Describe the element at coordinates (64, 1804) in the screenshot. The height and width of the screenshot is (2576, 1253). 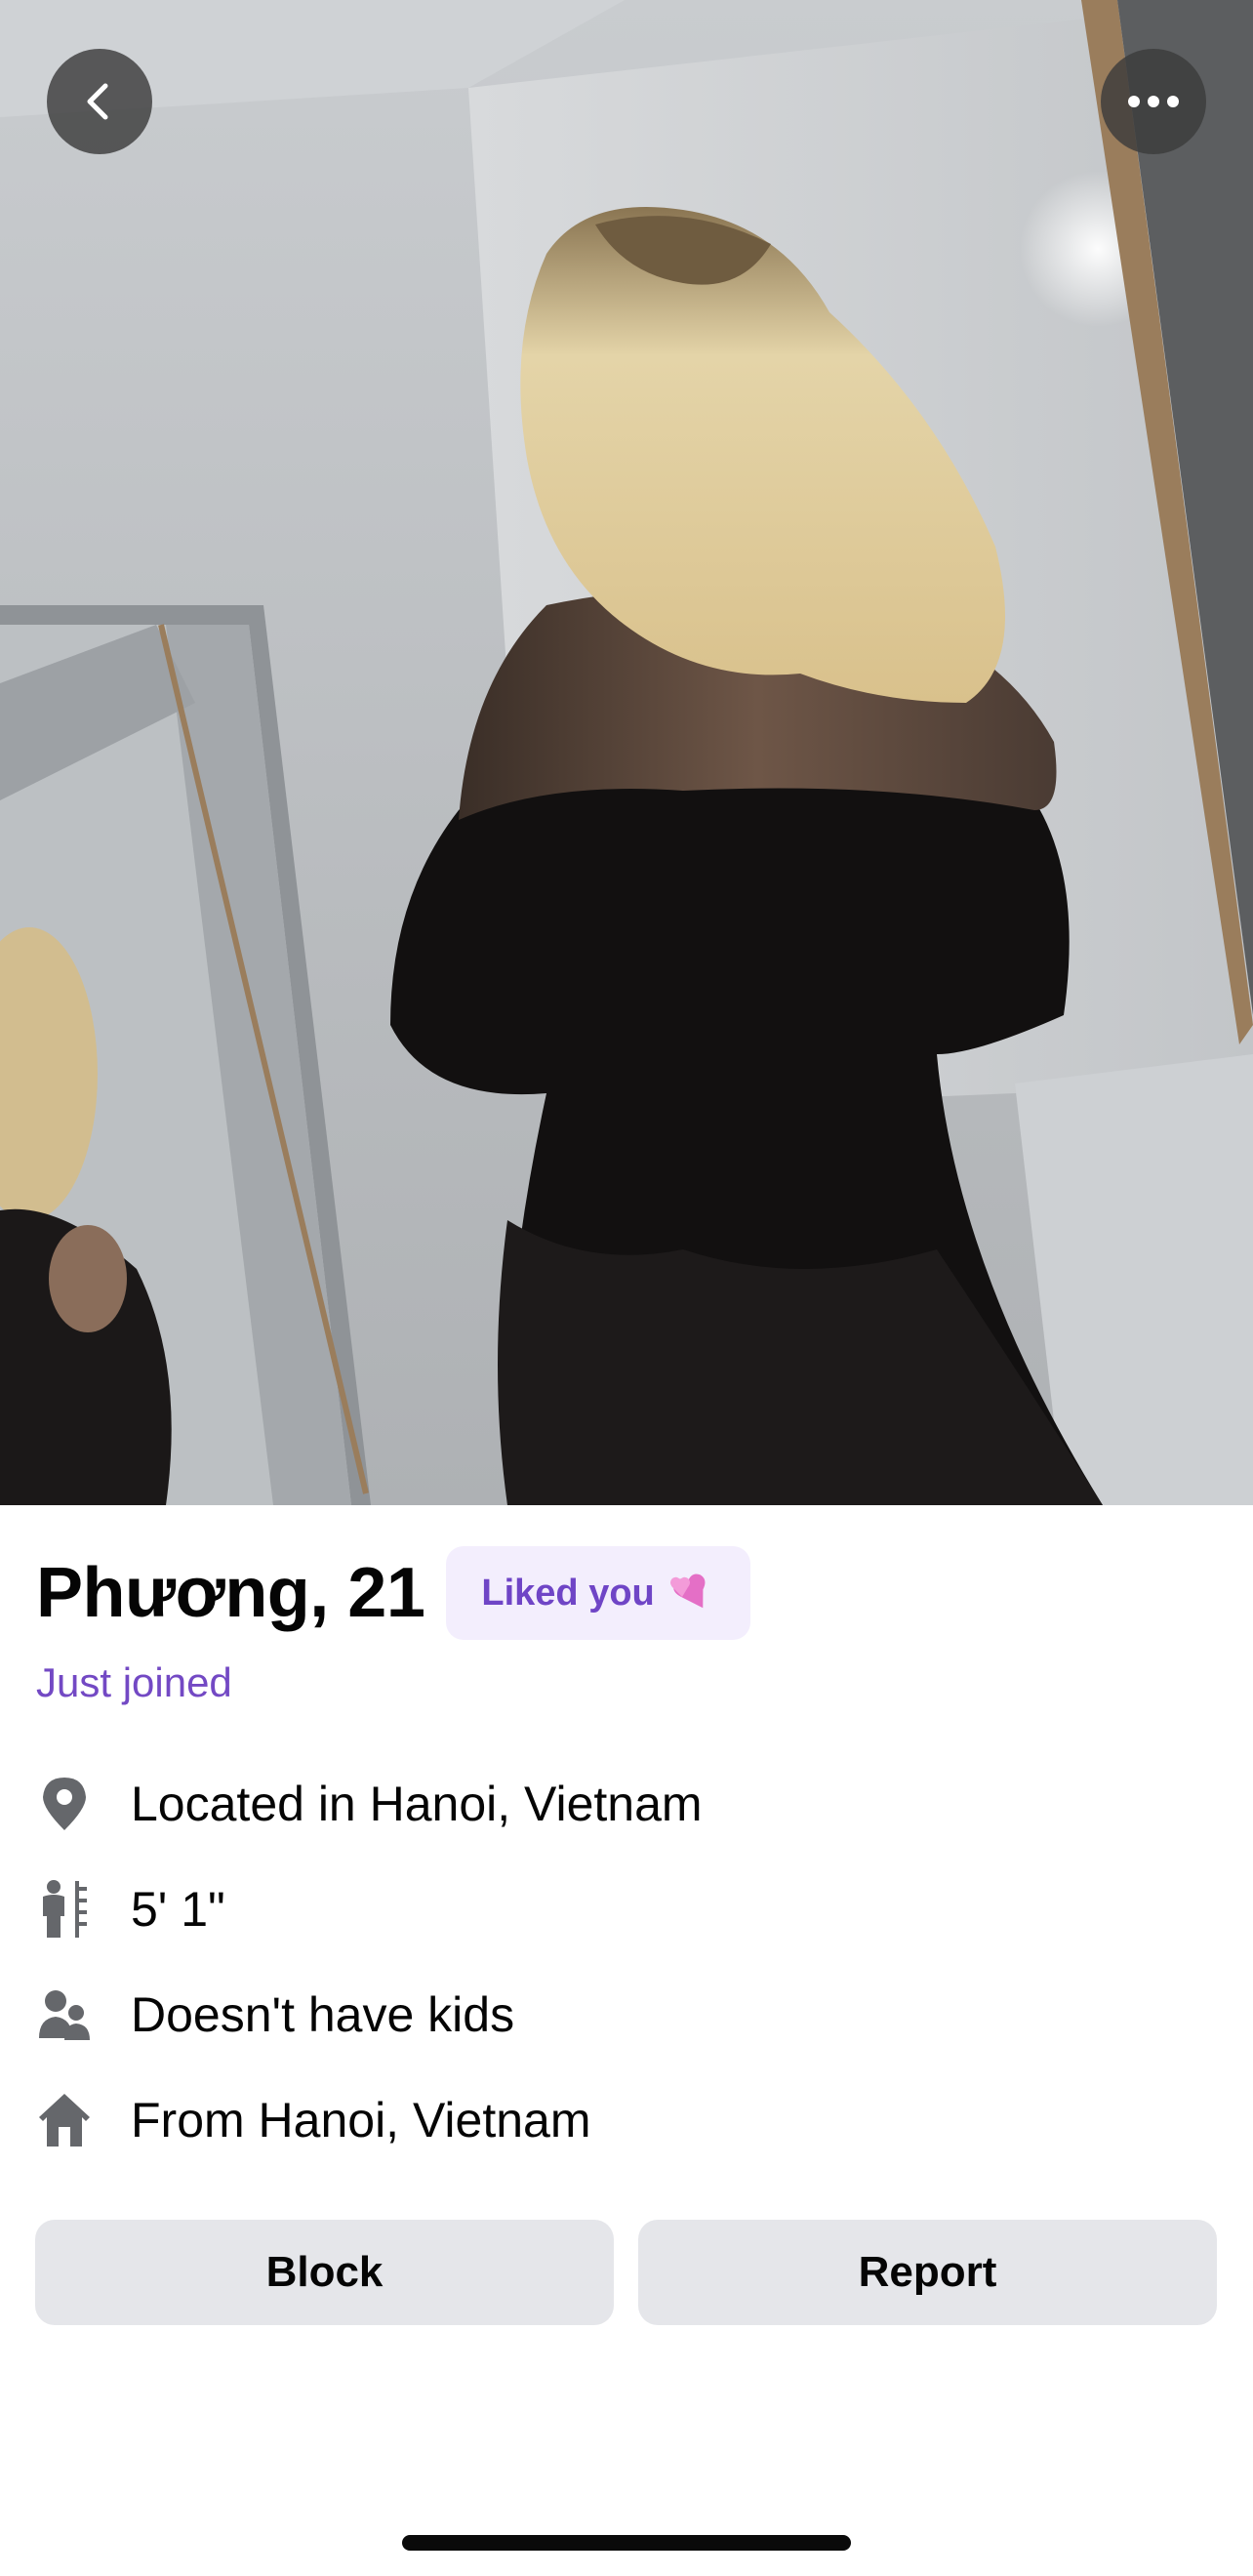
I see `location-pin-icon` at that location.